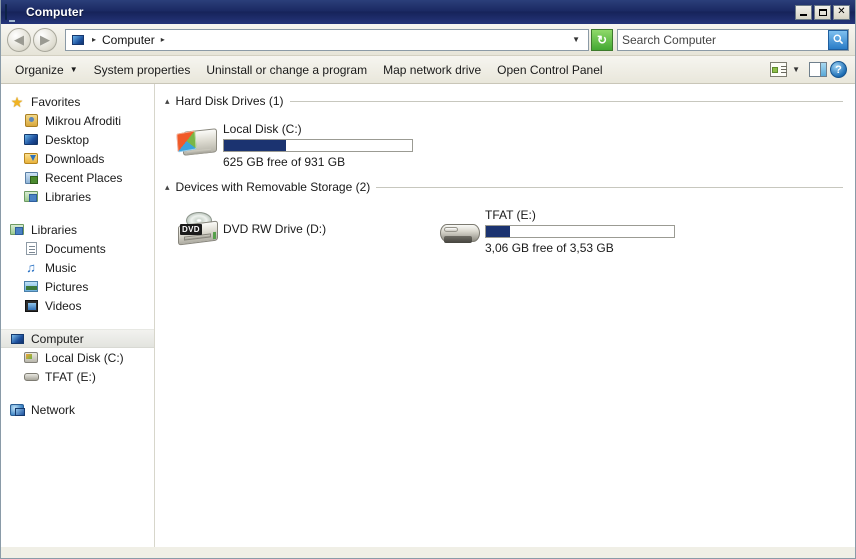 The width and height of the screenshot is (856, 559). I want to click on group-title: Hard Disk Drives (1), so click(229, 101).